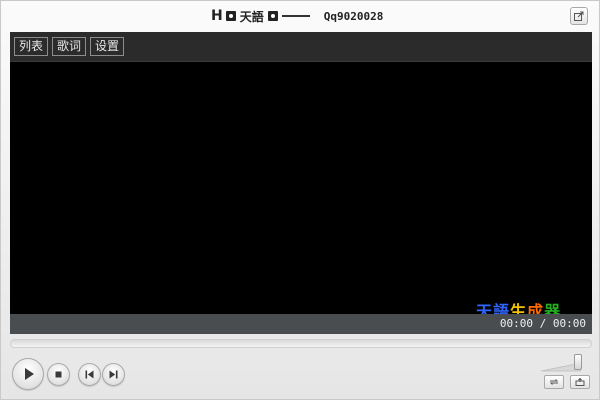  I want to click on seek-bar, so click(301, 343).